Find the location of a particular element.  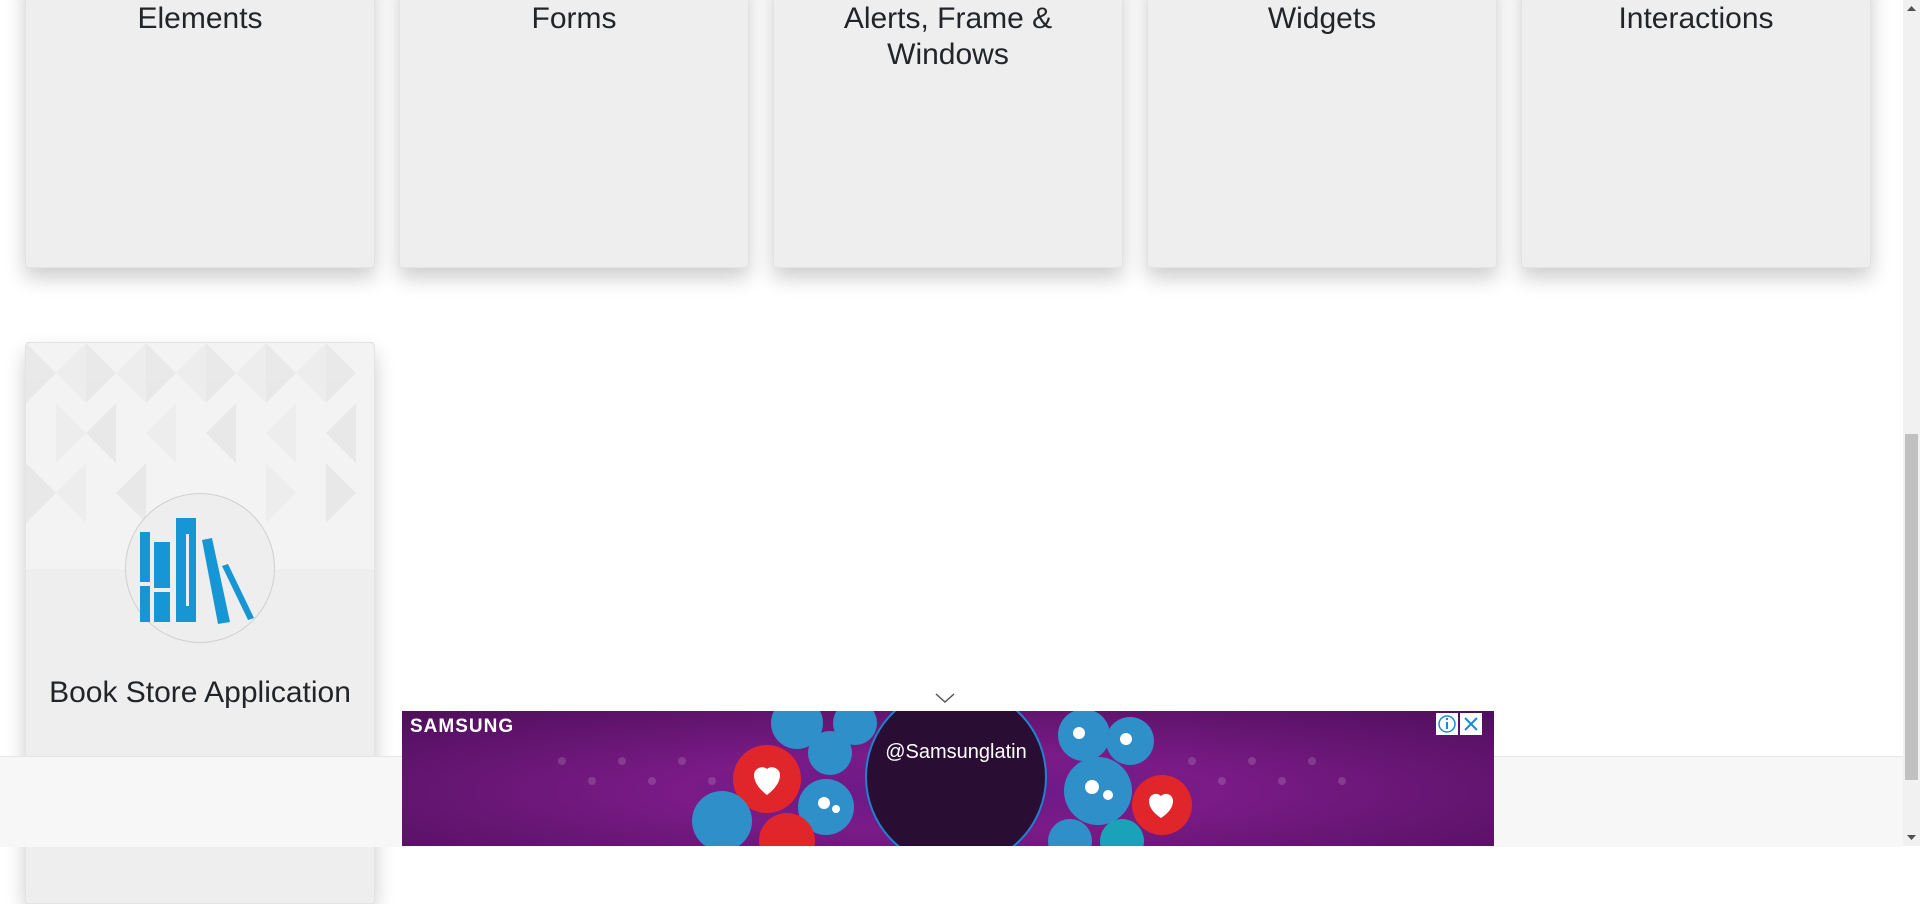

scroll-down-arrow is located at coordinates (1911, 837).